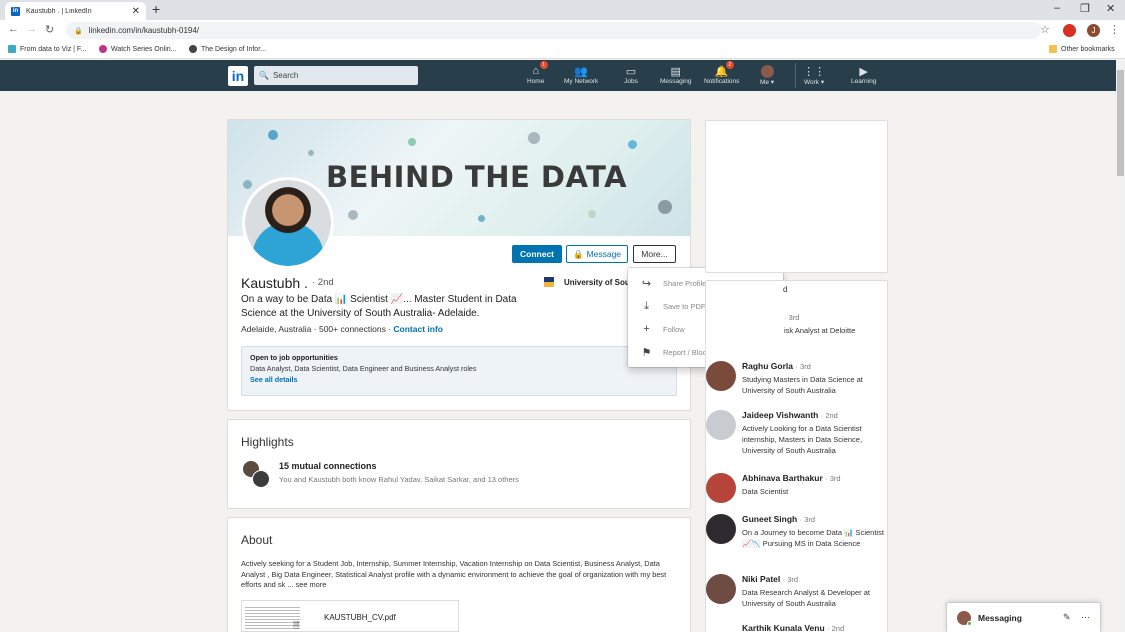 The image size is (1125, 632). I want to click on tab-title: Kaustubh . | LinkedIn, so click(59, 11).